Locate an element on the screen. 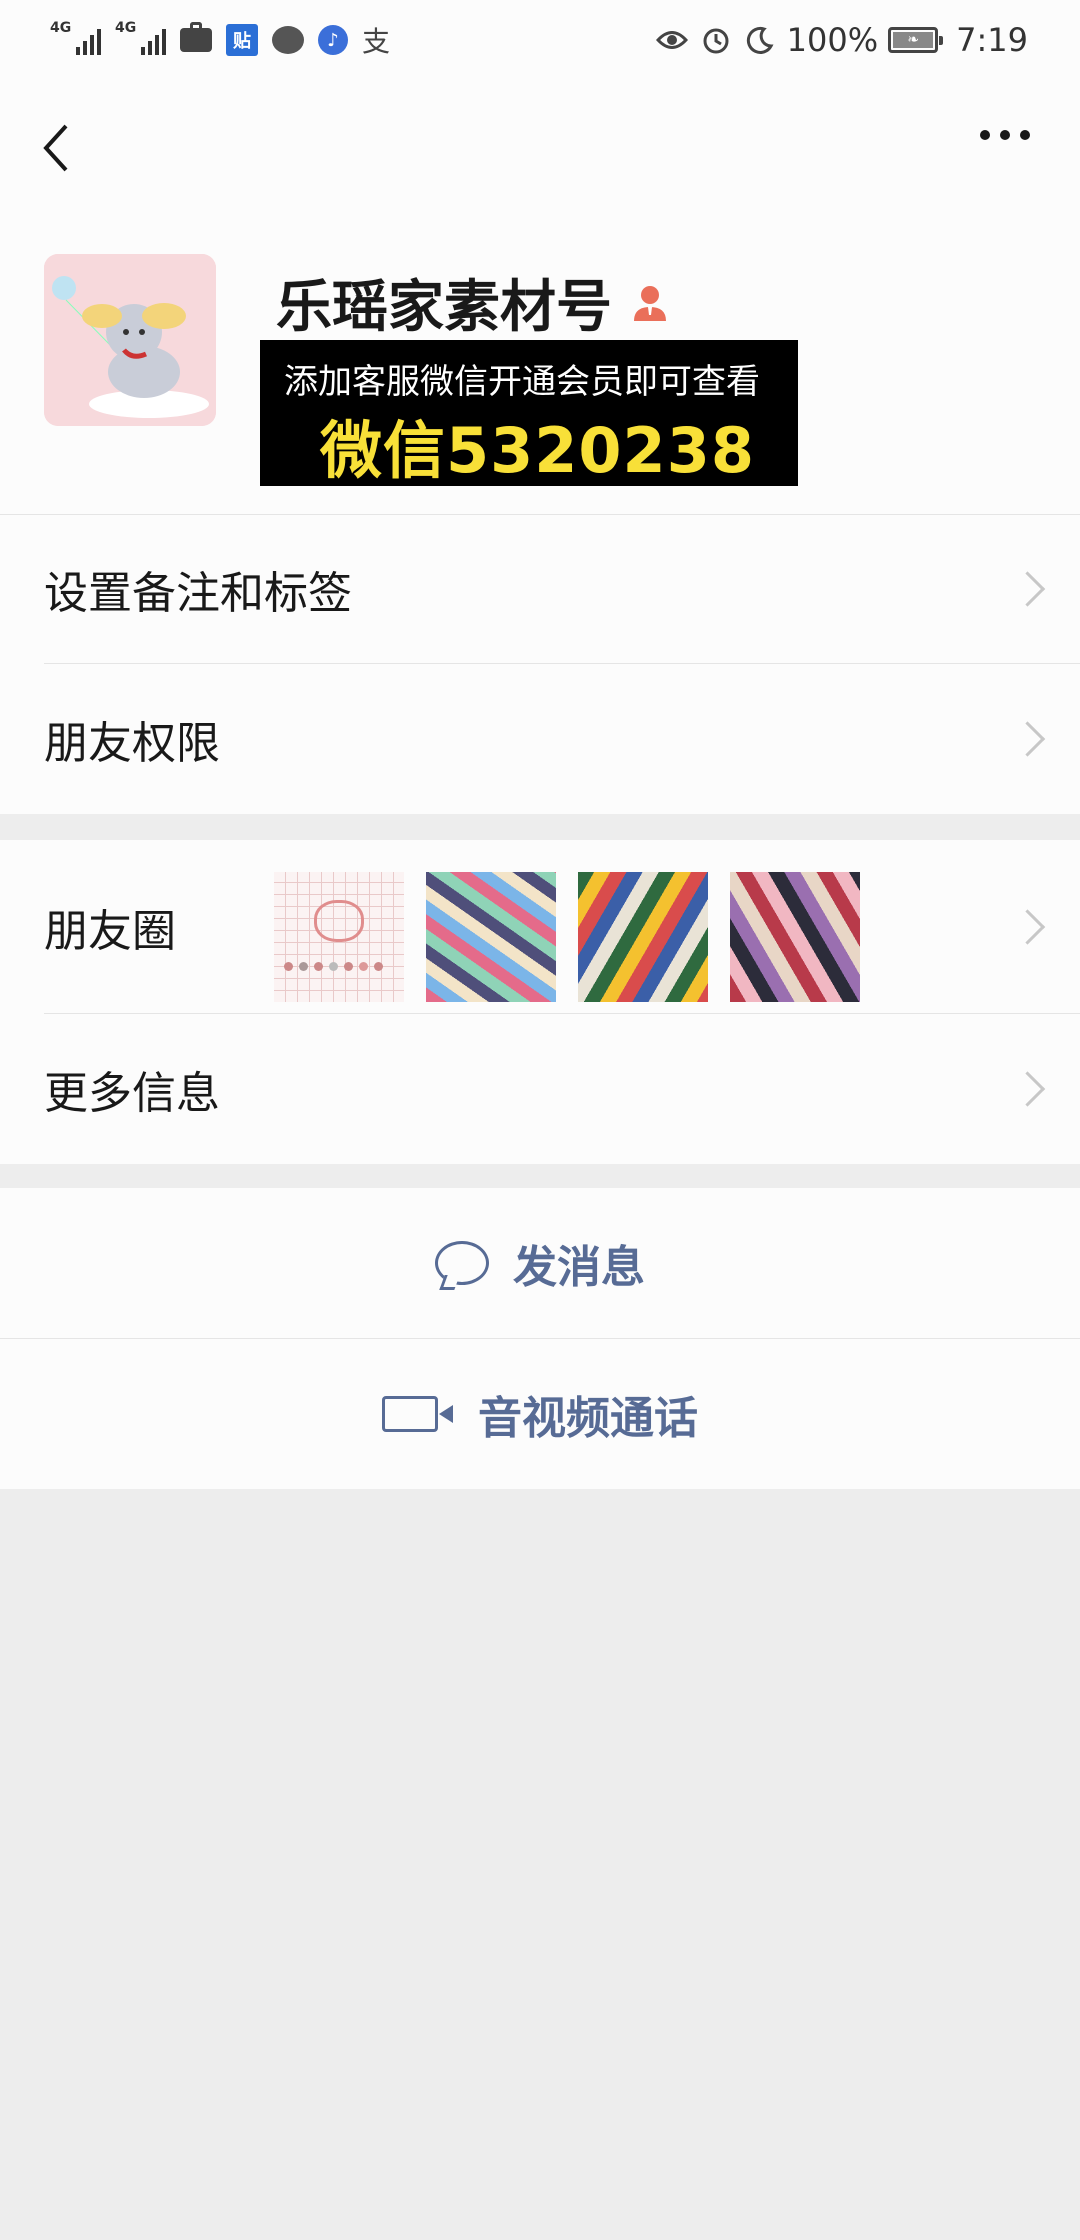  moon-icon is located at coordinates (760, 40).